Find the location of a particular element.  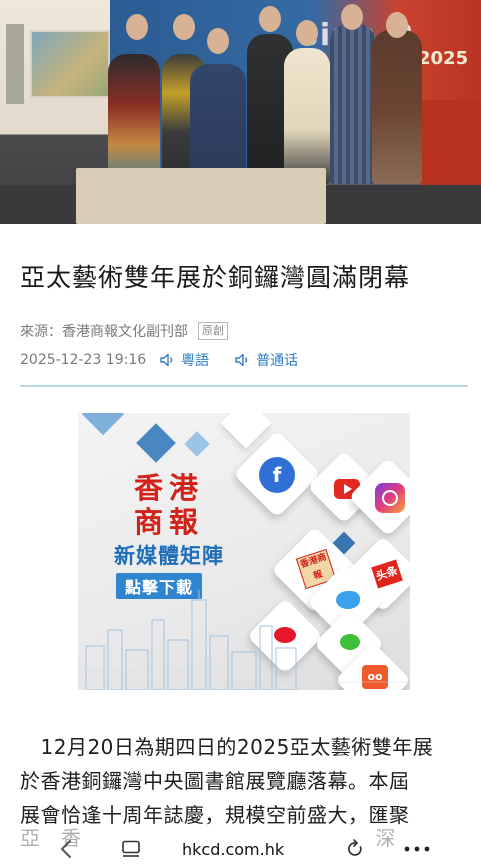

audio-mandarin-label: 普通话 is located at coordinates (277, 361).